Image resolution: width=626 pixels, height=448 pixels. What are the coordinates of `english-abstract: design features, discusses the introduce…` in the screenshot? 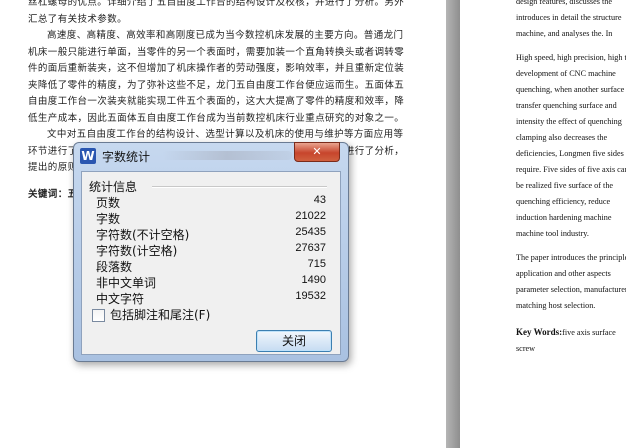 It's located at (571, 182).